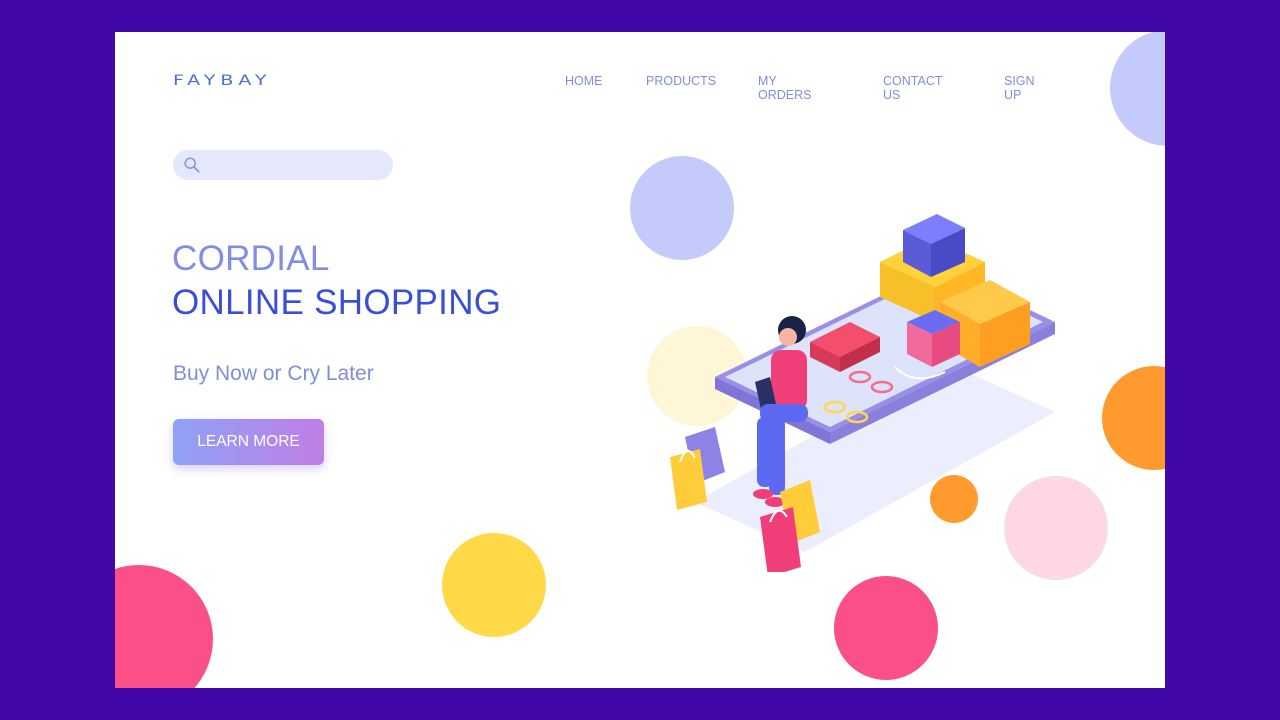 This screenshot has width=1280, height=720. I want to click on nav-products: PRODUCTS, so click(681, 81).